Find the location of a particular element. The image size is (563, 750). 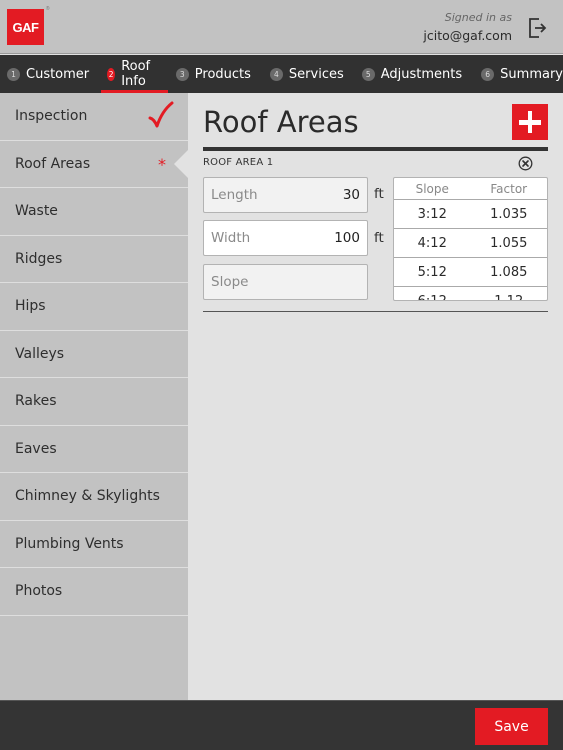

step-roof-info: 2 Roof Info is located at coordinates (134, 74).